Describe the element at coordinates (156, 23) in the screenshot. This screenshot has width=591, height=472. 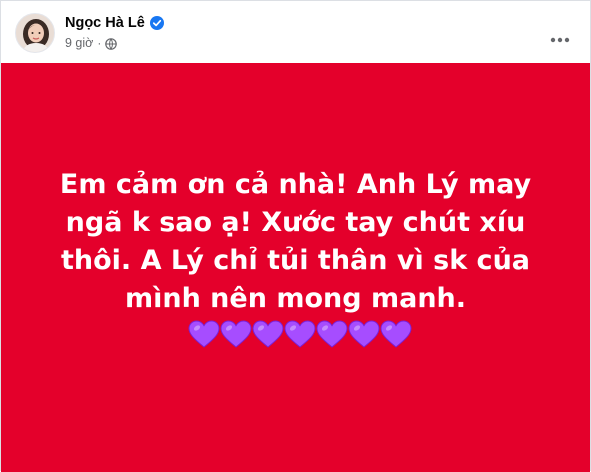
I see `verified-badge-icon` at that location.